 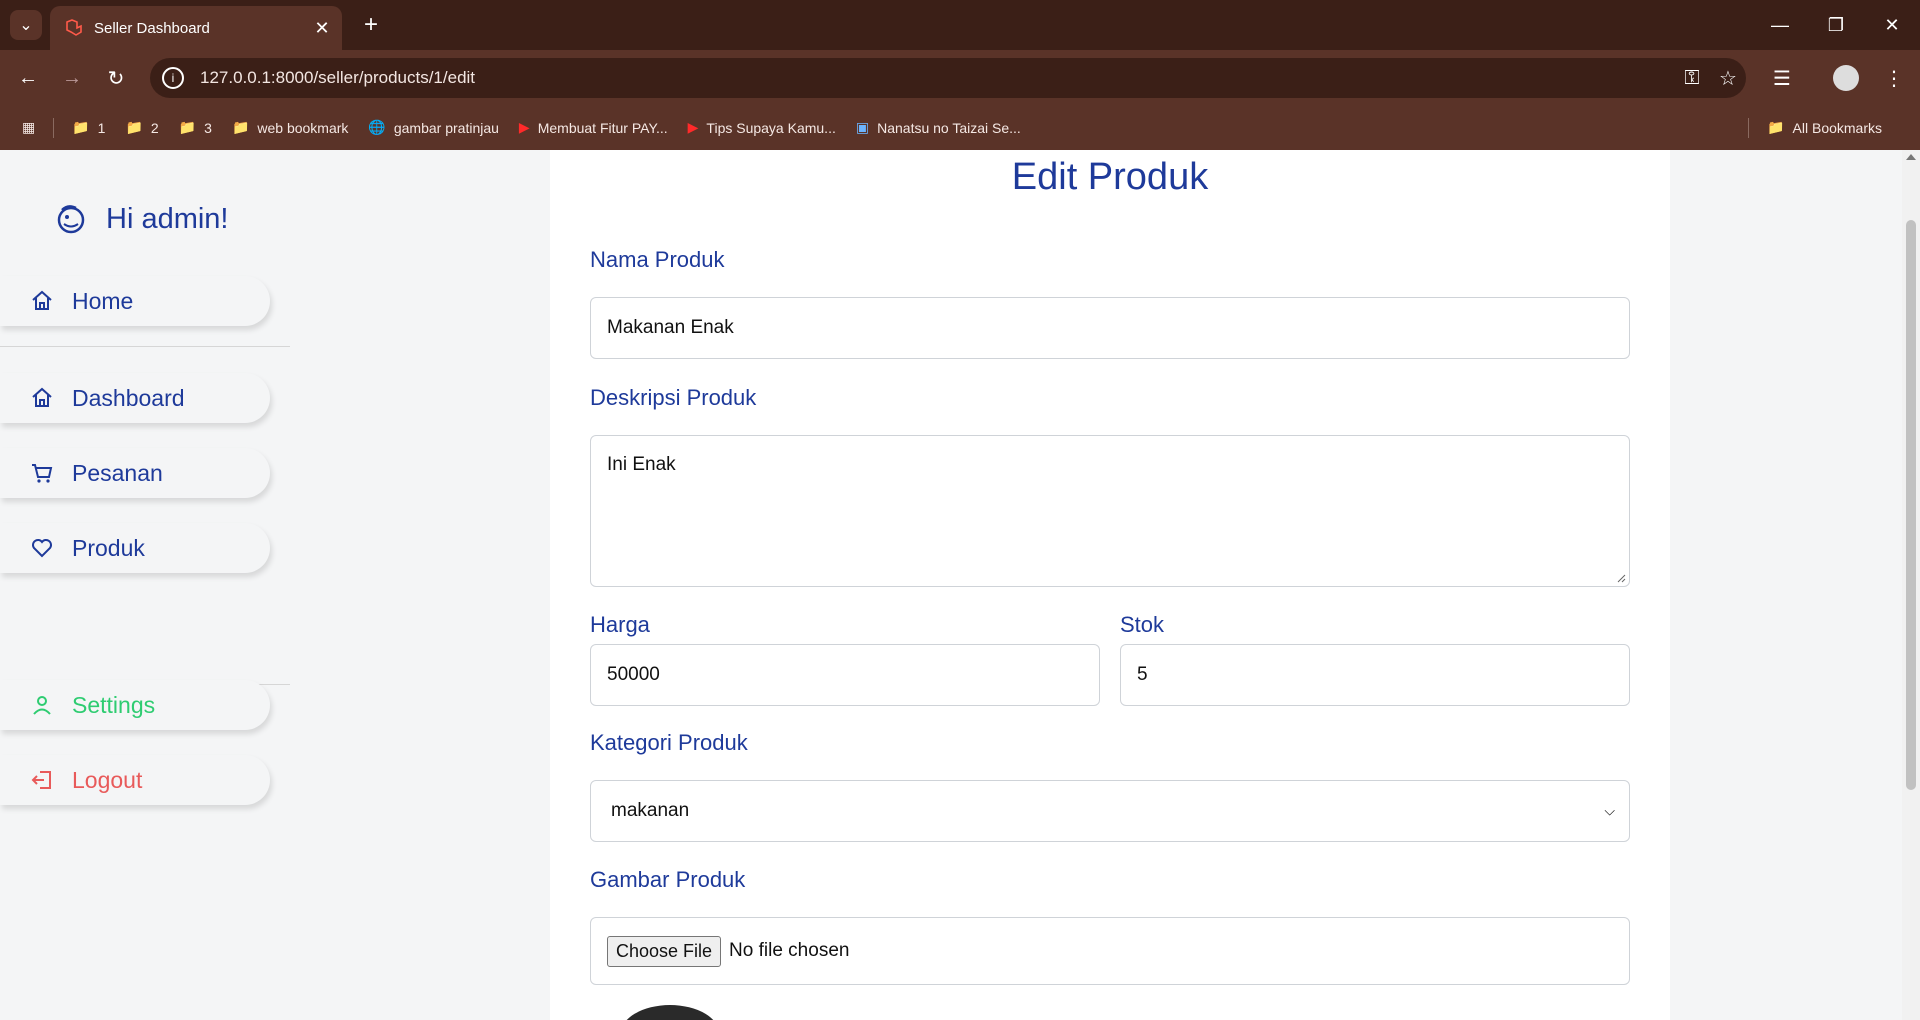 I want to click on menu-icon: ⋮, so click(x=1894, y=78).